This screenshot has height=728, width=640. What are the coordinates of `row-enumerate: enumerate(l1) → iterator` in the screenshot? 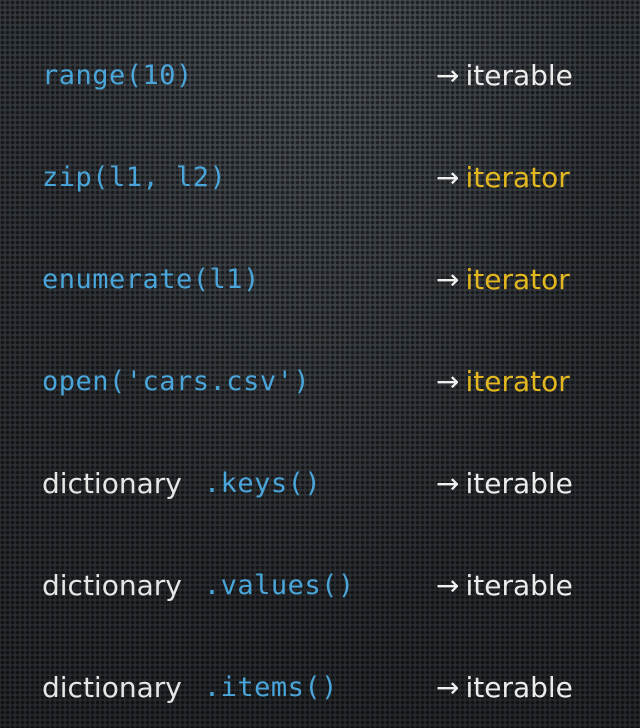 It's located at (320, 279).